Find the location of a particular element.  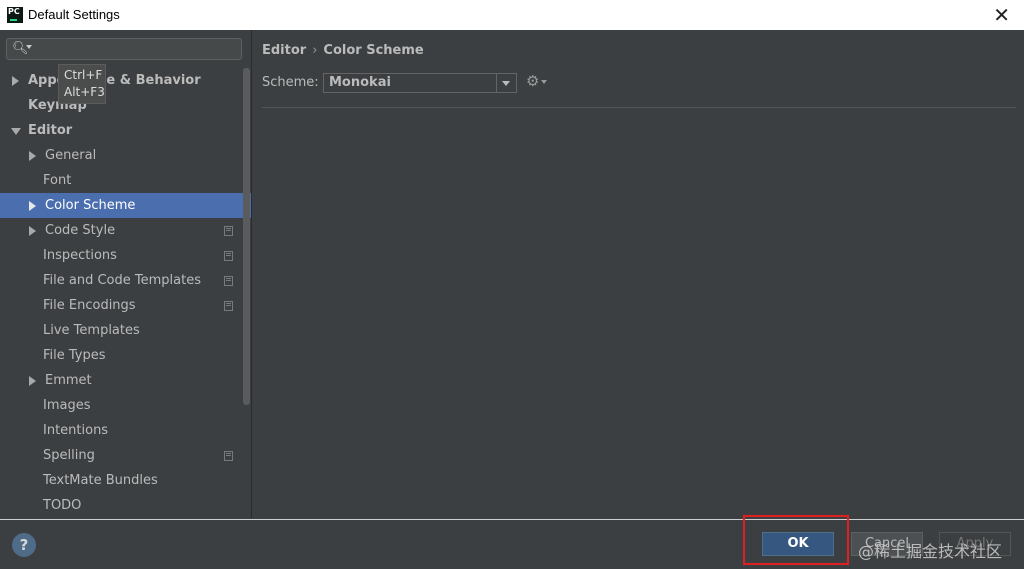

breadcrumb-current: Color Scheme is located at coordinates (373, 50).